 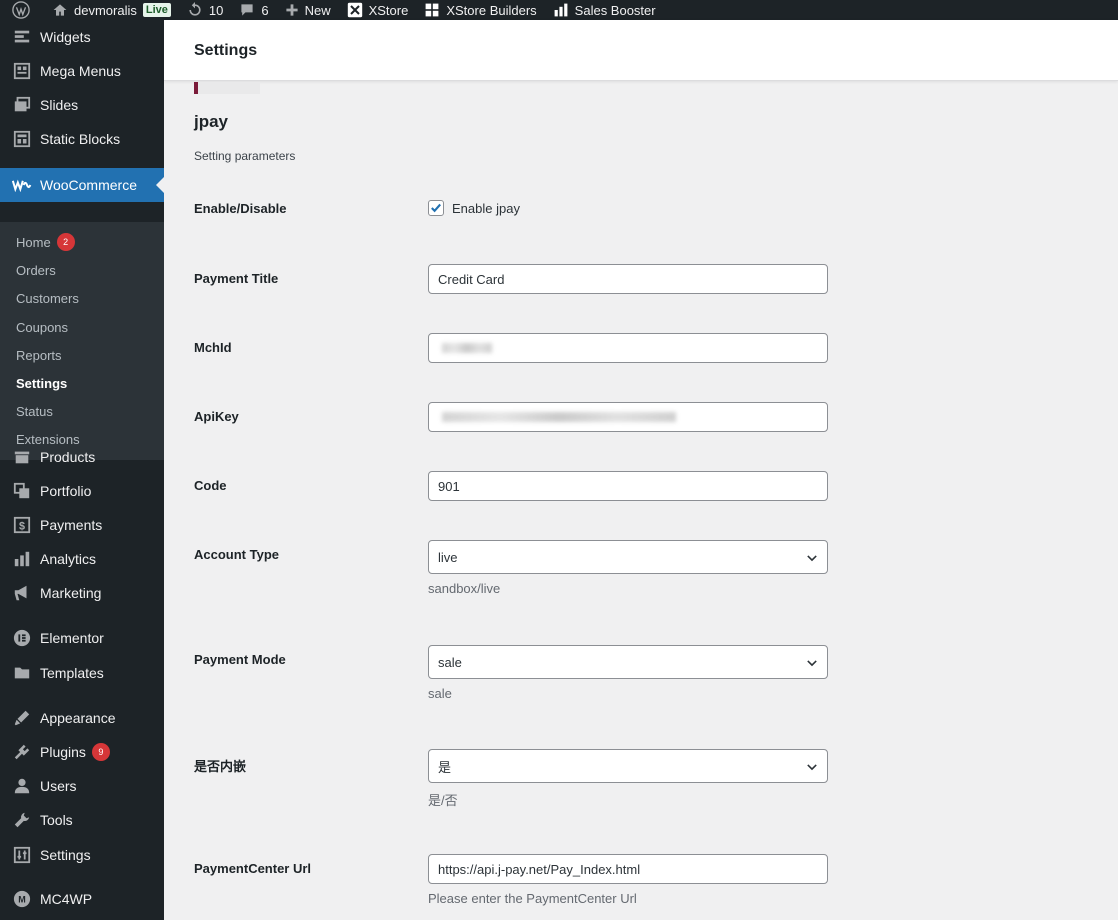 I want to click on sidebar-item-plugins: Plugins 9, so click(x=82, y=752).